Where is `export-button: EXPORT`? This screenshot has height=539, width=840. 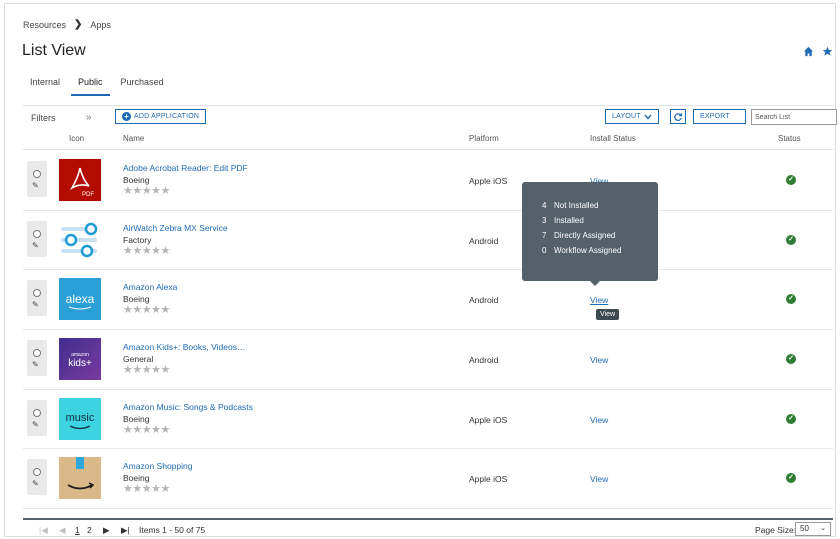
export-button: EXPORT is located at coordinates (719, 116).